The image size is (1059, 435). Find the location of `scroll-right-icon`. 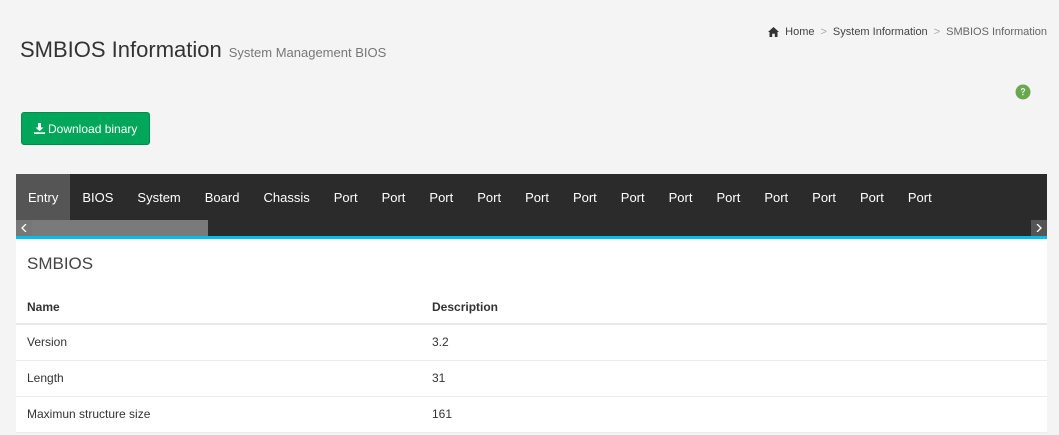

scroll-right-icon is located at coordinates (1039, 228).